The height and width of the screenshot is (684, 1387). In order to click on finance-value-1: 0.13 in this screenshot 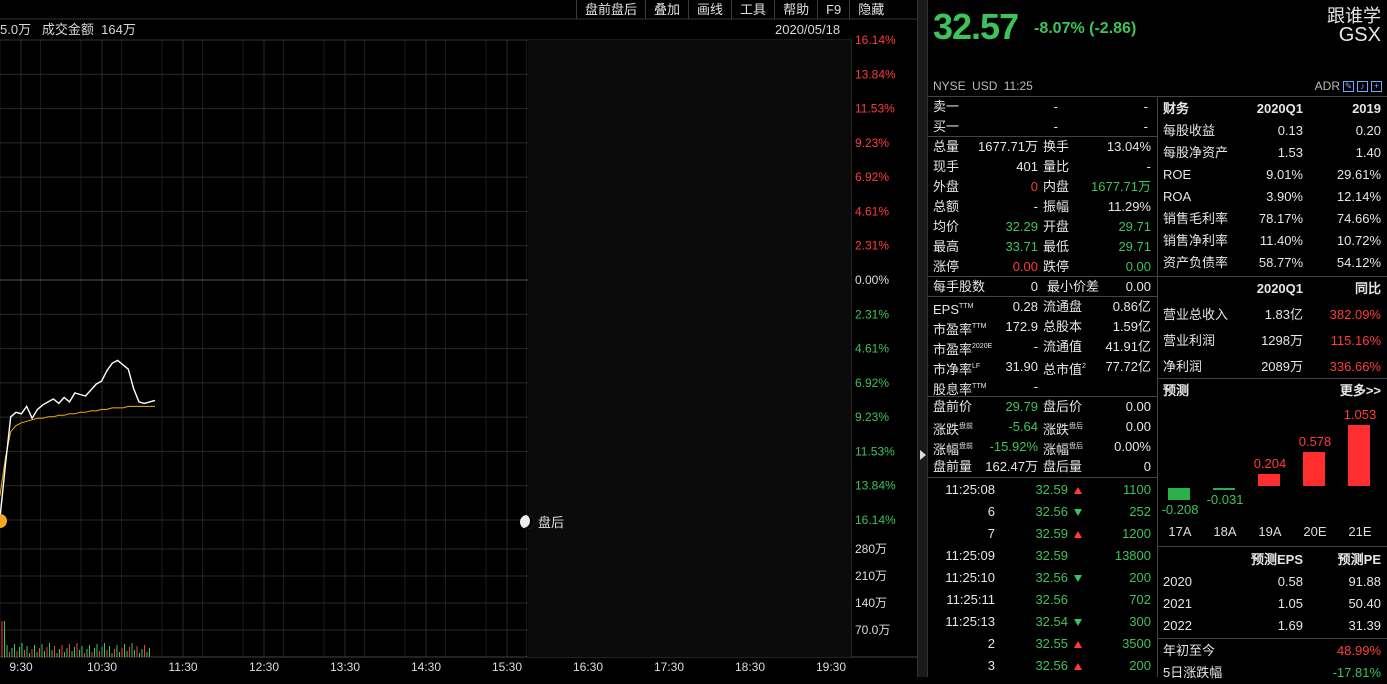, I will do `click(1290, 130)`.